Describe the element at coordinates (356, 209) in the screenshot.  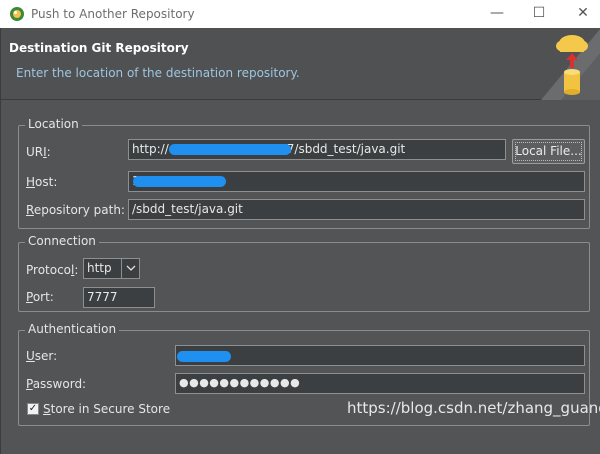
I see `repository-path-field: /sbdd_test/java.git` at that location.